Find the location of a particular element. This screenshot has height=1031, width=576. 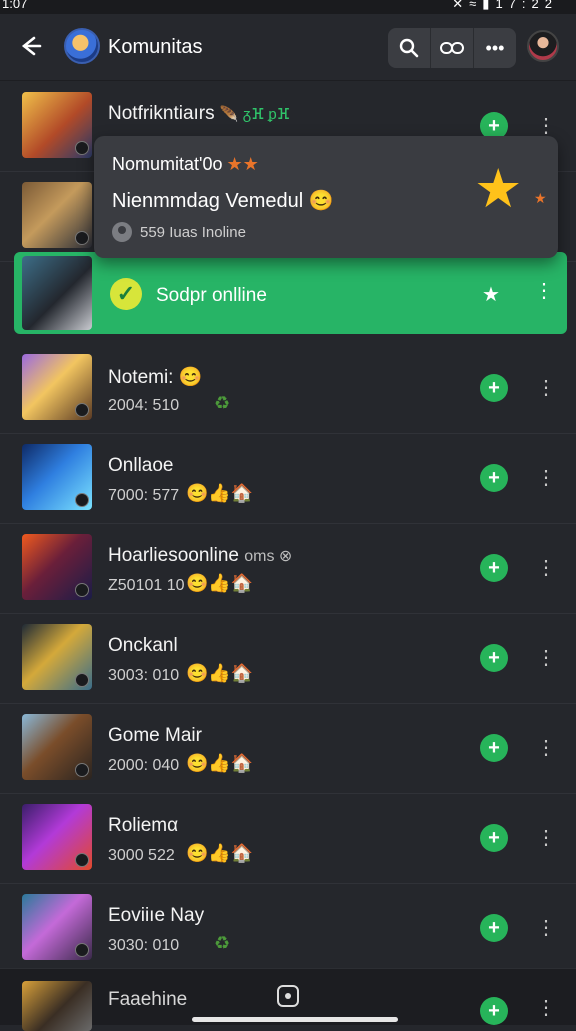

community-avatar is located at coordinates (82, 46).